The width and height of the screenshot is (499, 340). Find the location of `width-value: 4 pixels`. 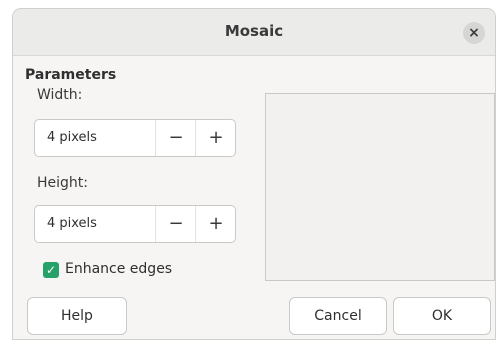

width-value: 4 pixels is located at coordinates (72, 137).